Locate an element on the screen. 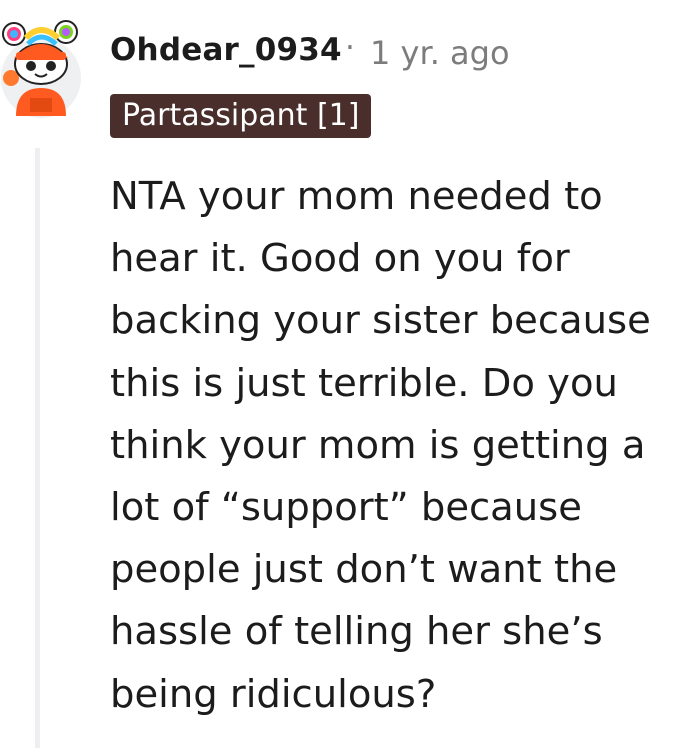 The width and height of the screenshot is (700, 748). user-flair-badge: Partassipant [1] is located at coordinates (241, 116).